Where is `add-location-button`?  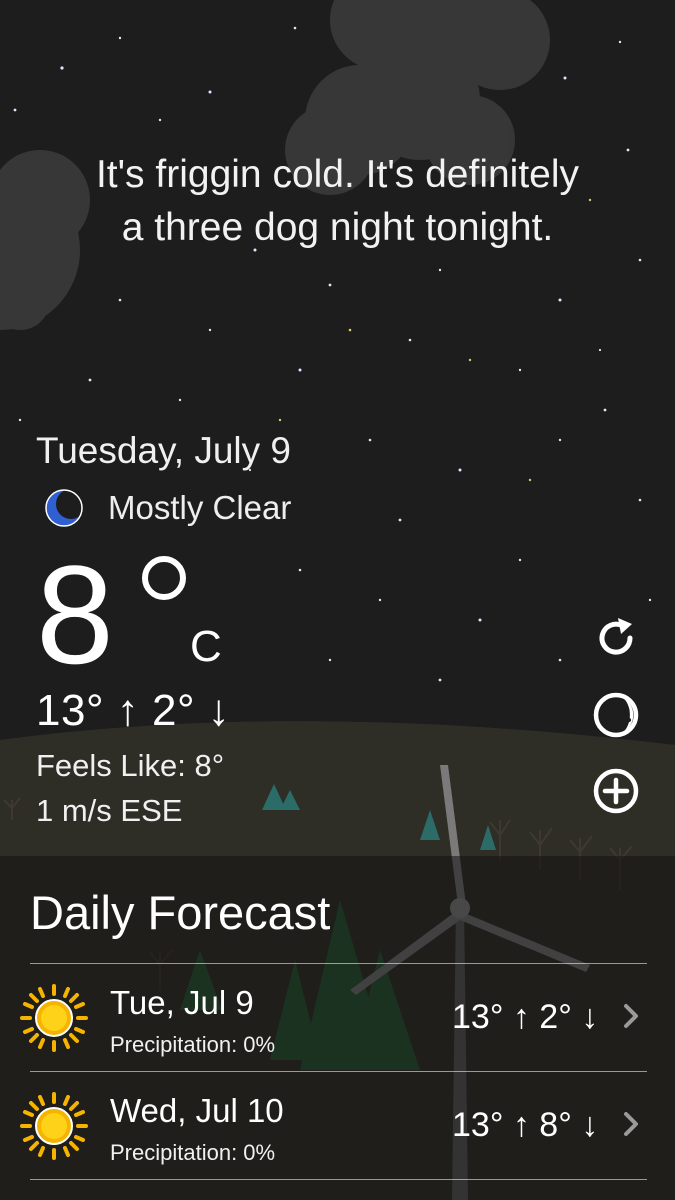 add-location-button is located at coordinates (616, 791).